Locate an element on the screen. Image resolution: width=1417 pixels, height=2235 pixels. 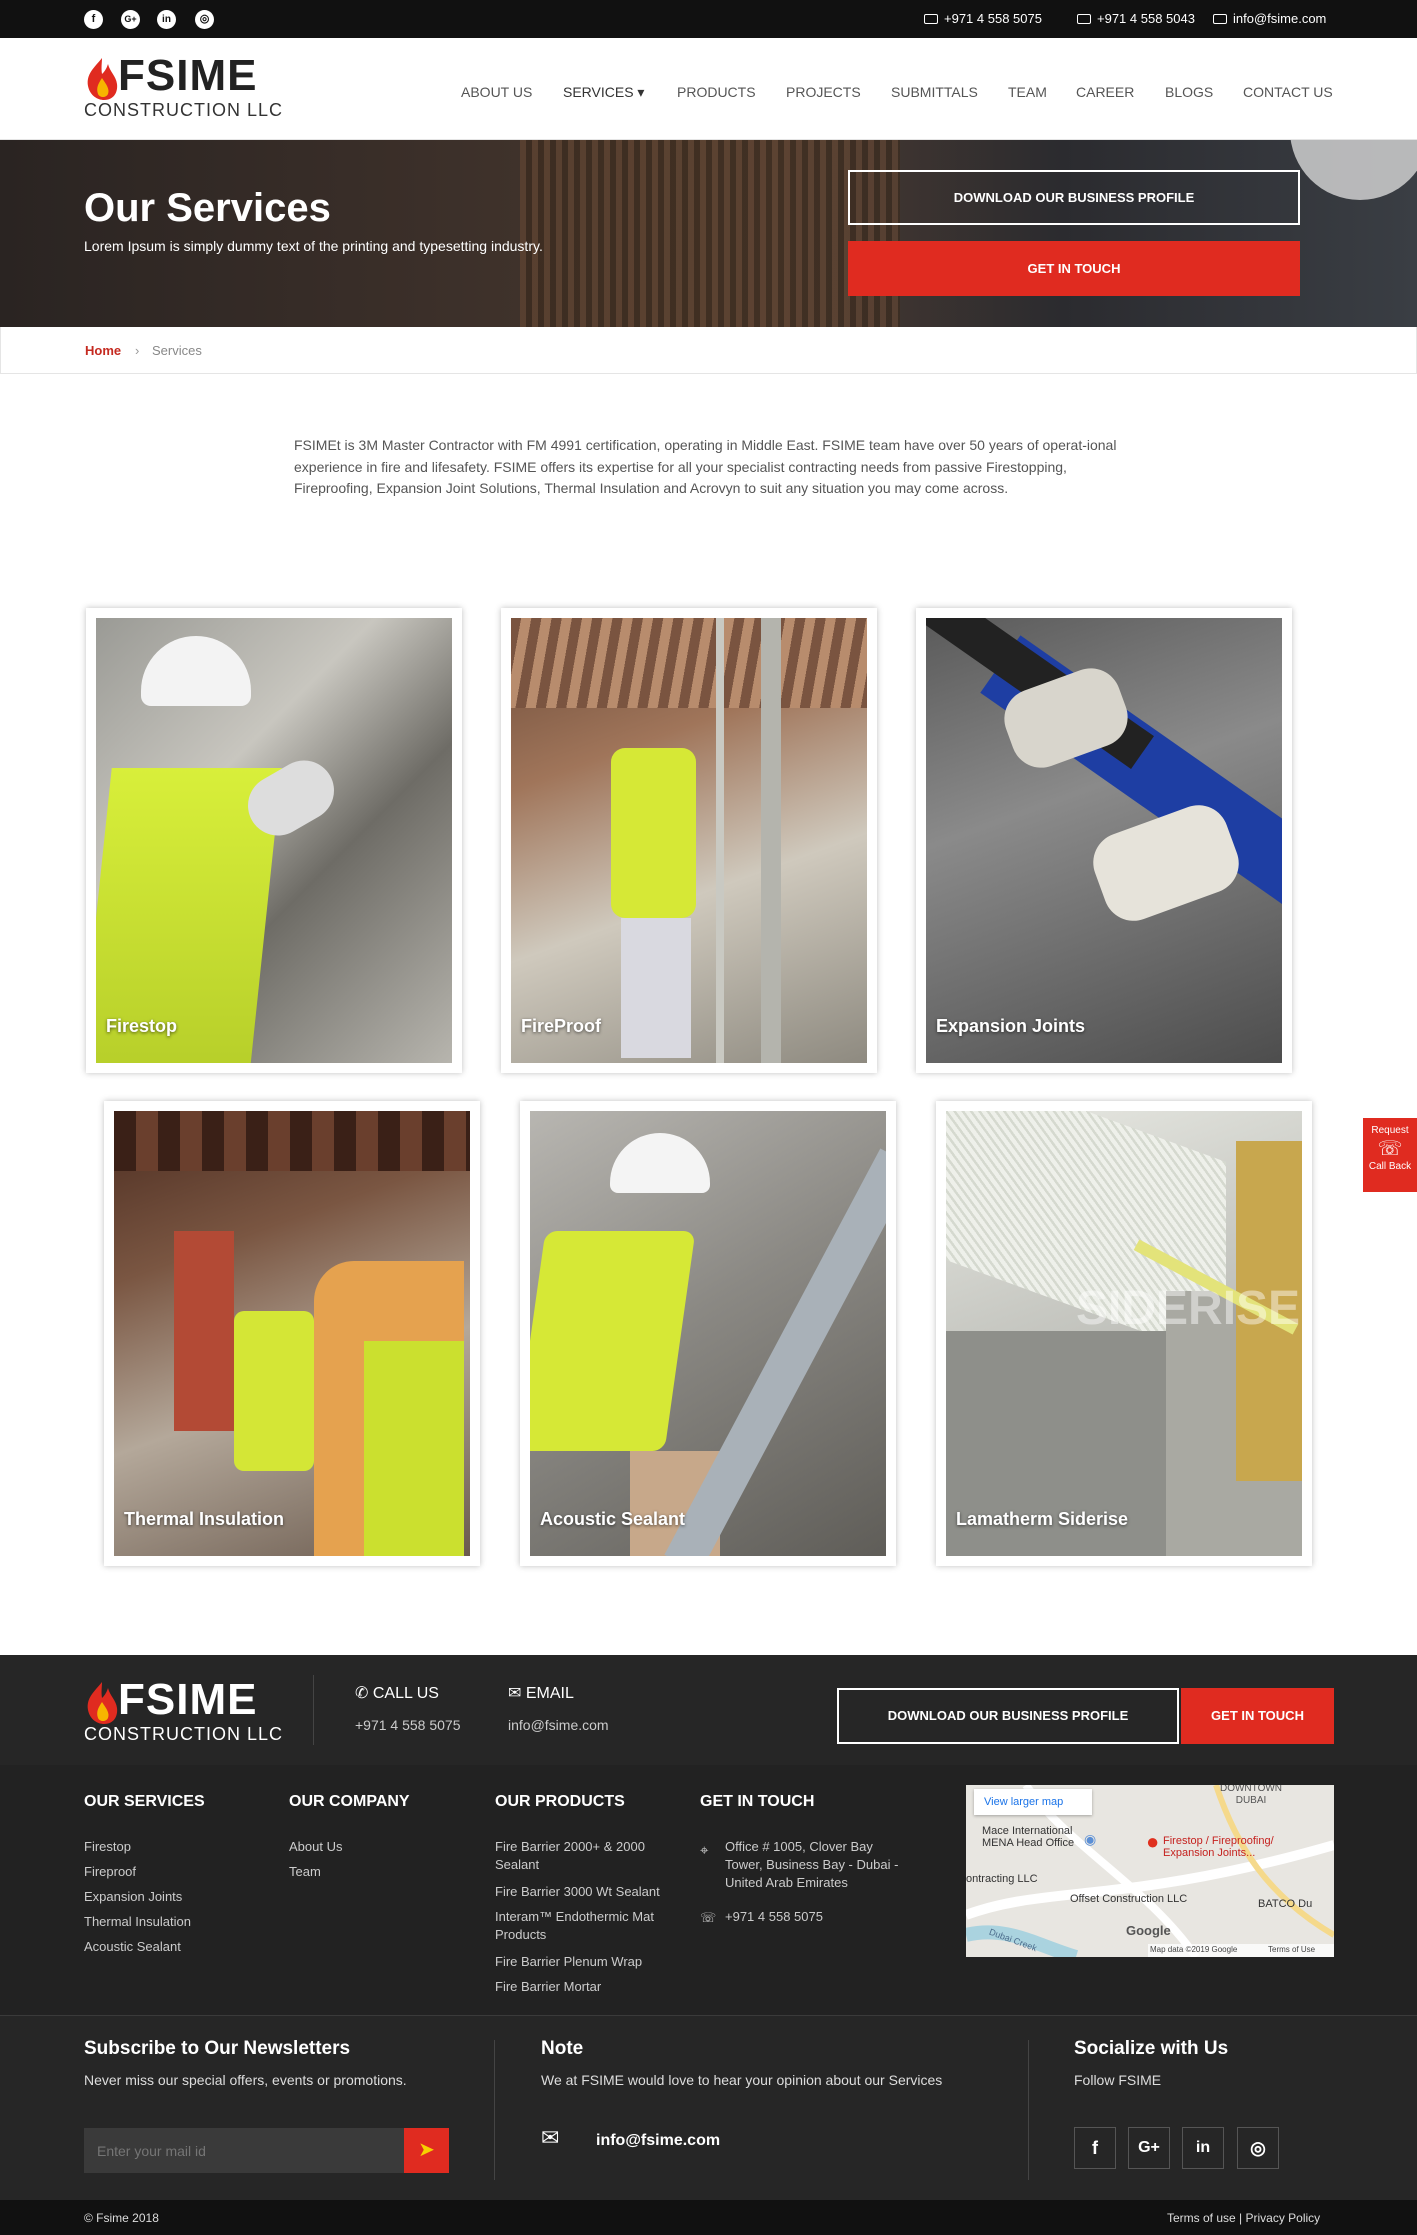
request-label: Request is located at coordinates (1390, 1130).